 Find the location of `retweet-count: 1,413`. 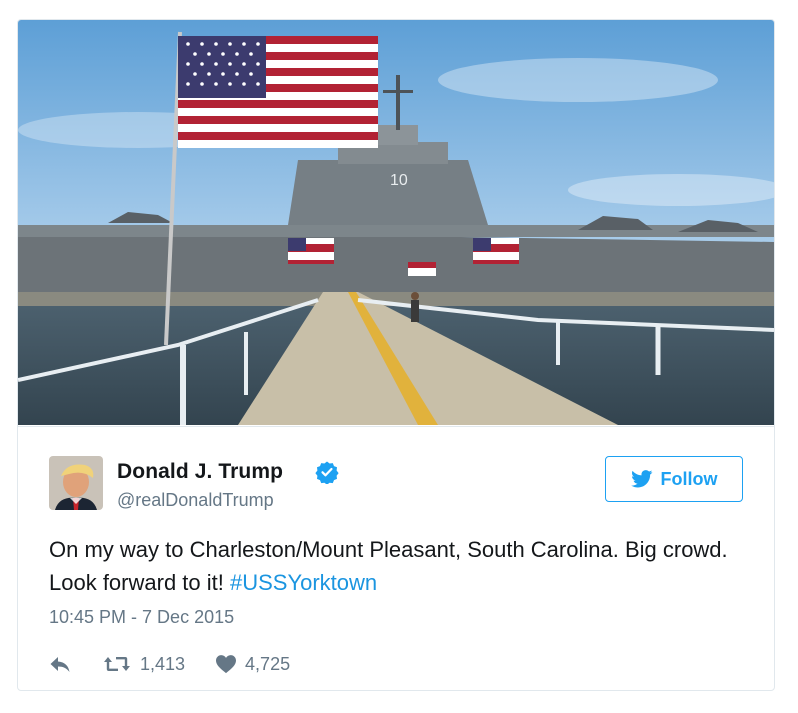

retweet-count: 1,413 is located at coordinates (163, 663).